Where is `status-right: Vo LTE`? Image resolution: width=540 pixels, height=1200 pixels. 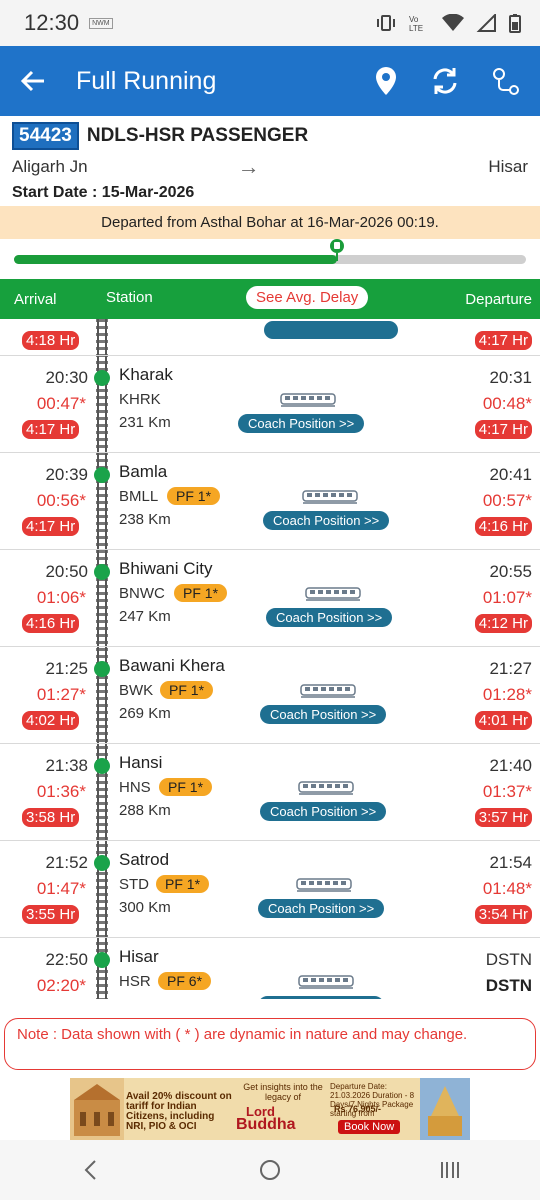 status-right: Vo LTE is located at coordinates (449, 23).